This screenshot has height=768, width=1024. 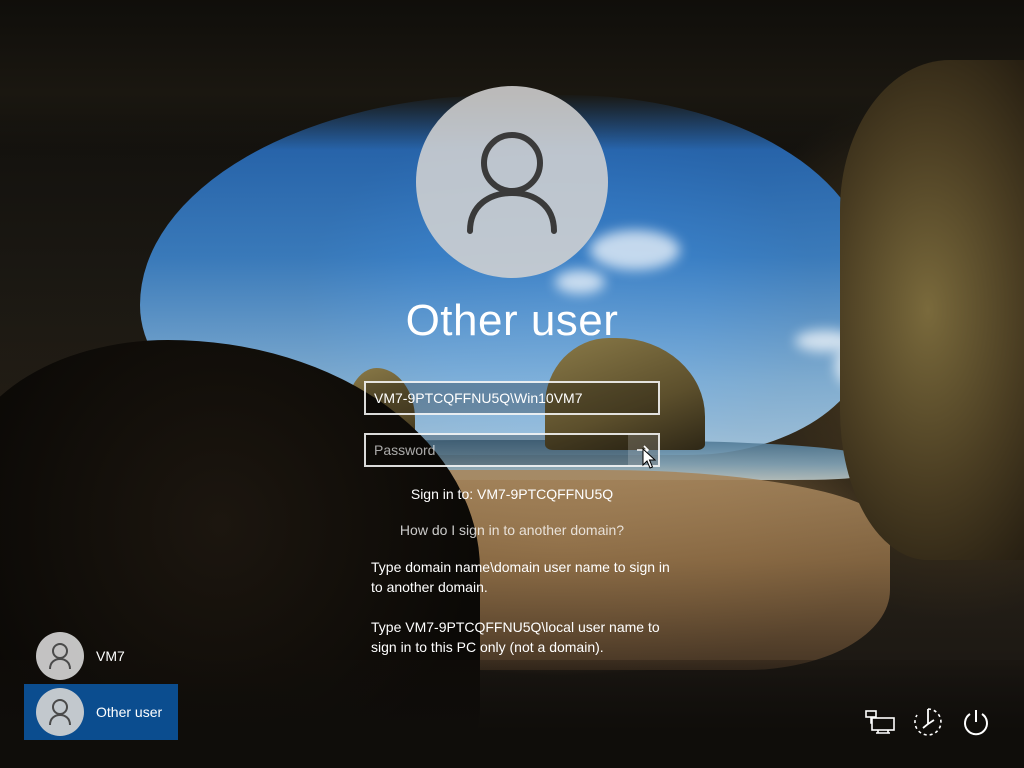 I want to click on user-avatar, so click(x=512, y=182).